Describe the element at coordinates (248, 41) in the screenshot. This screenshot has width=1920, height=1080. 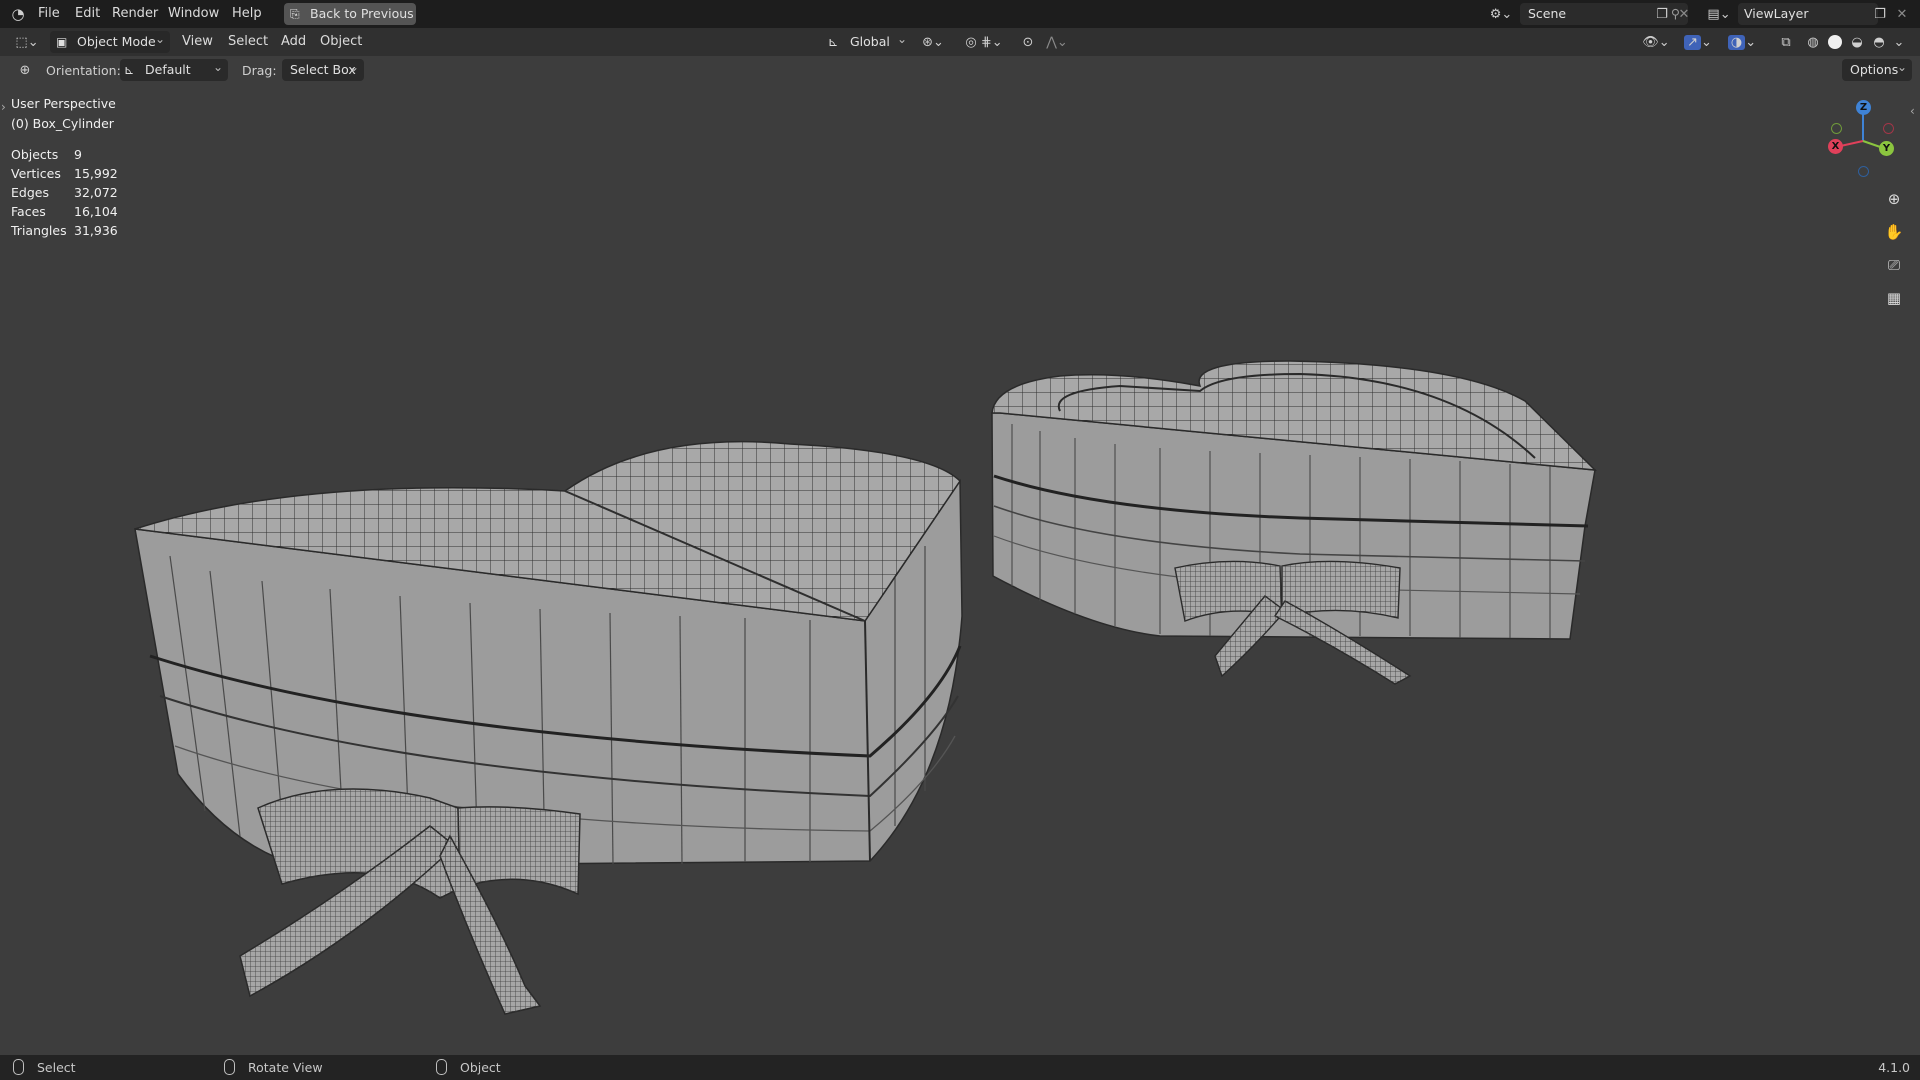
I see `menu-select: Select` at that location.